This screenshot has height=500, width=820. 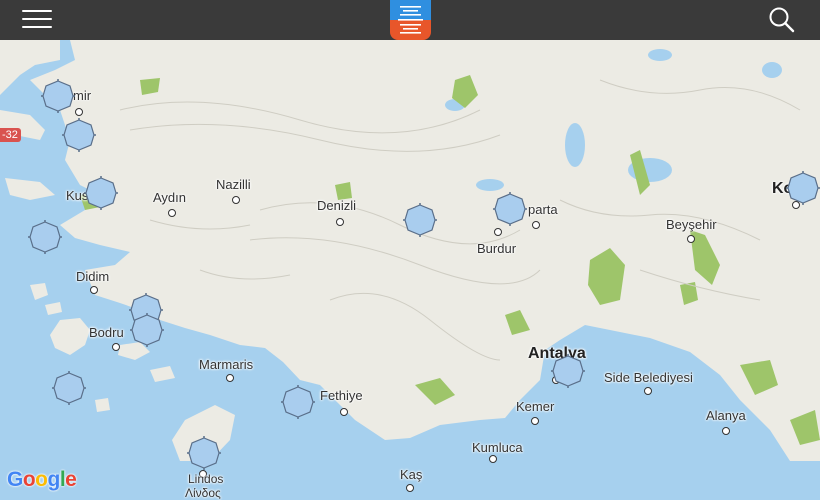 I want to click on highway-badge: -32, so click(x=10, y=135).